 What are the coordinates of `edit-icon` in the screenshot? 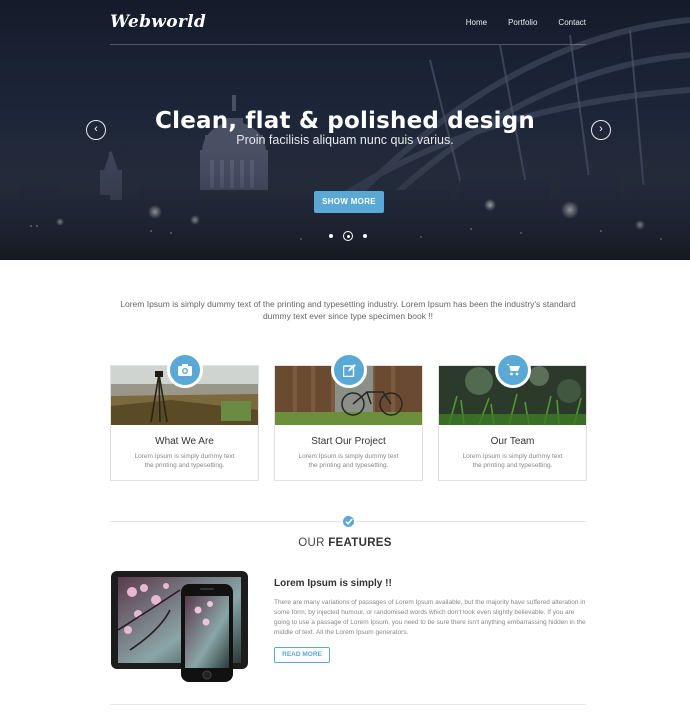 It's located at (349, 370).